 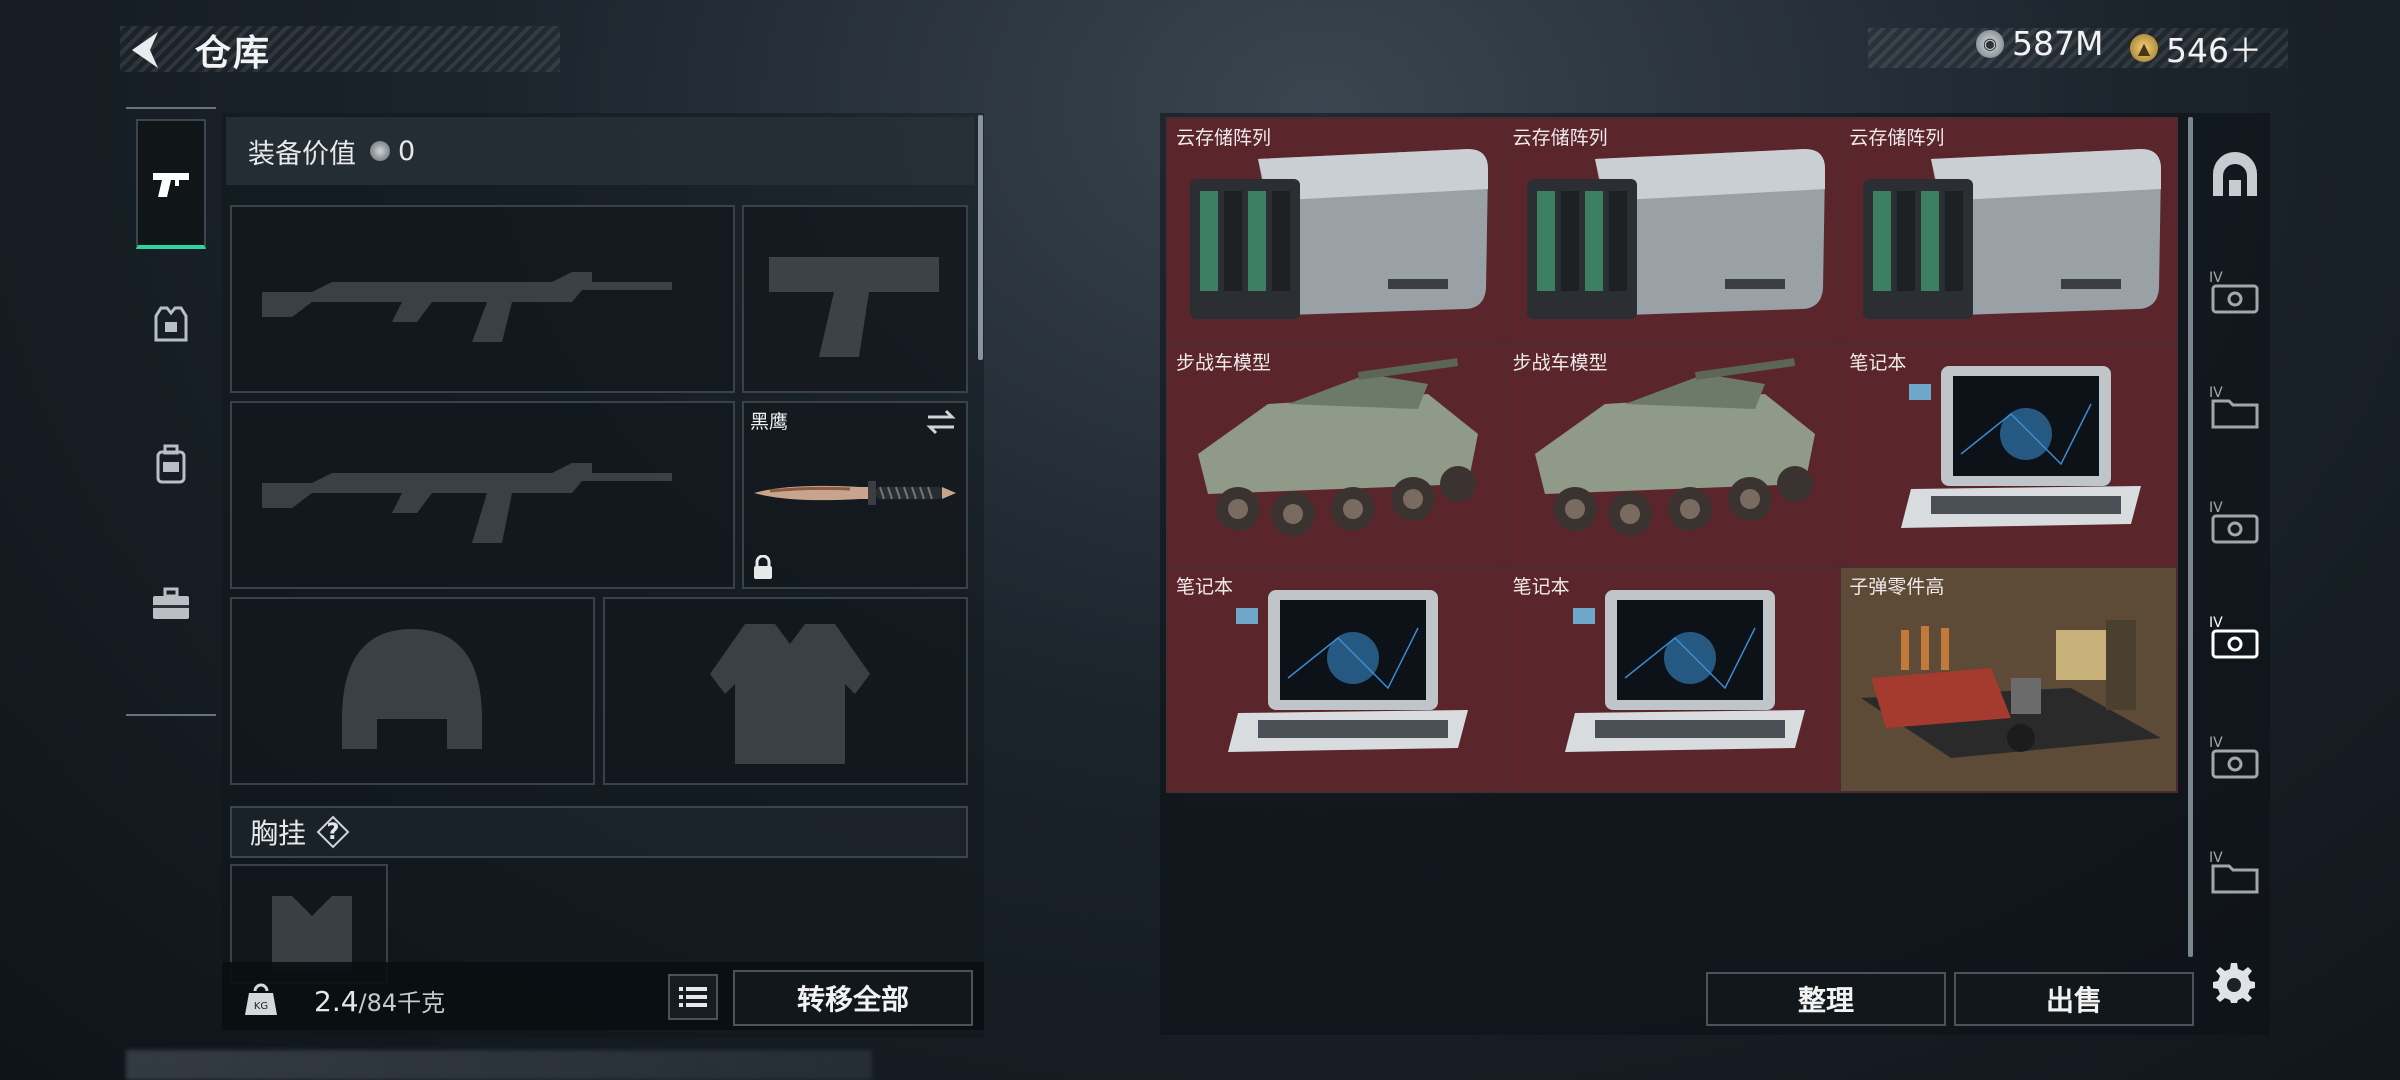 I want to click on storage-item-ammo-parts: 子弹零件高, so click(x=2008, y=679).